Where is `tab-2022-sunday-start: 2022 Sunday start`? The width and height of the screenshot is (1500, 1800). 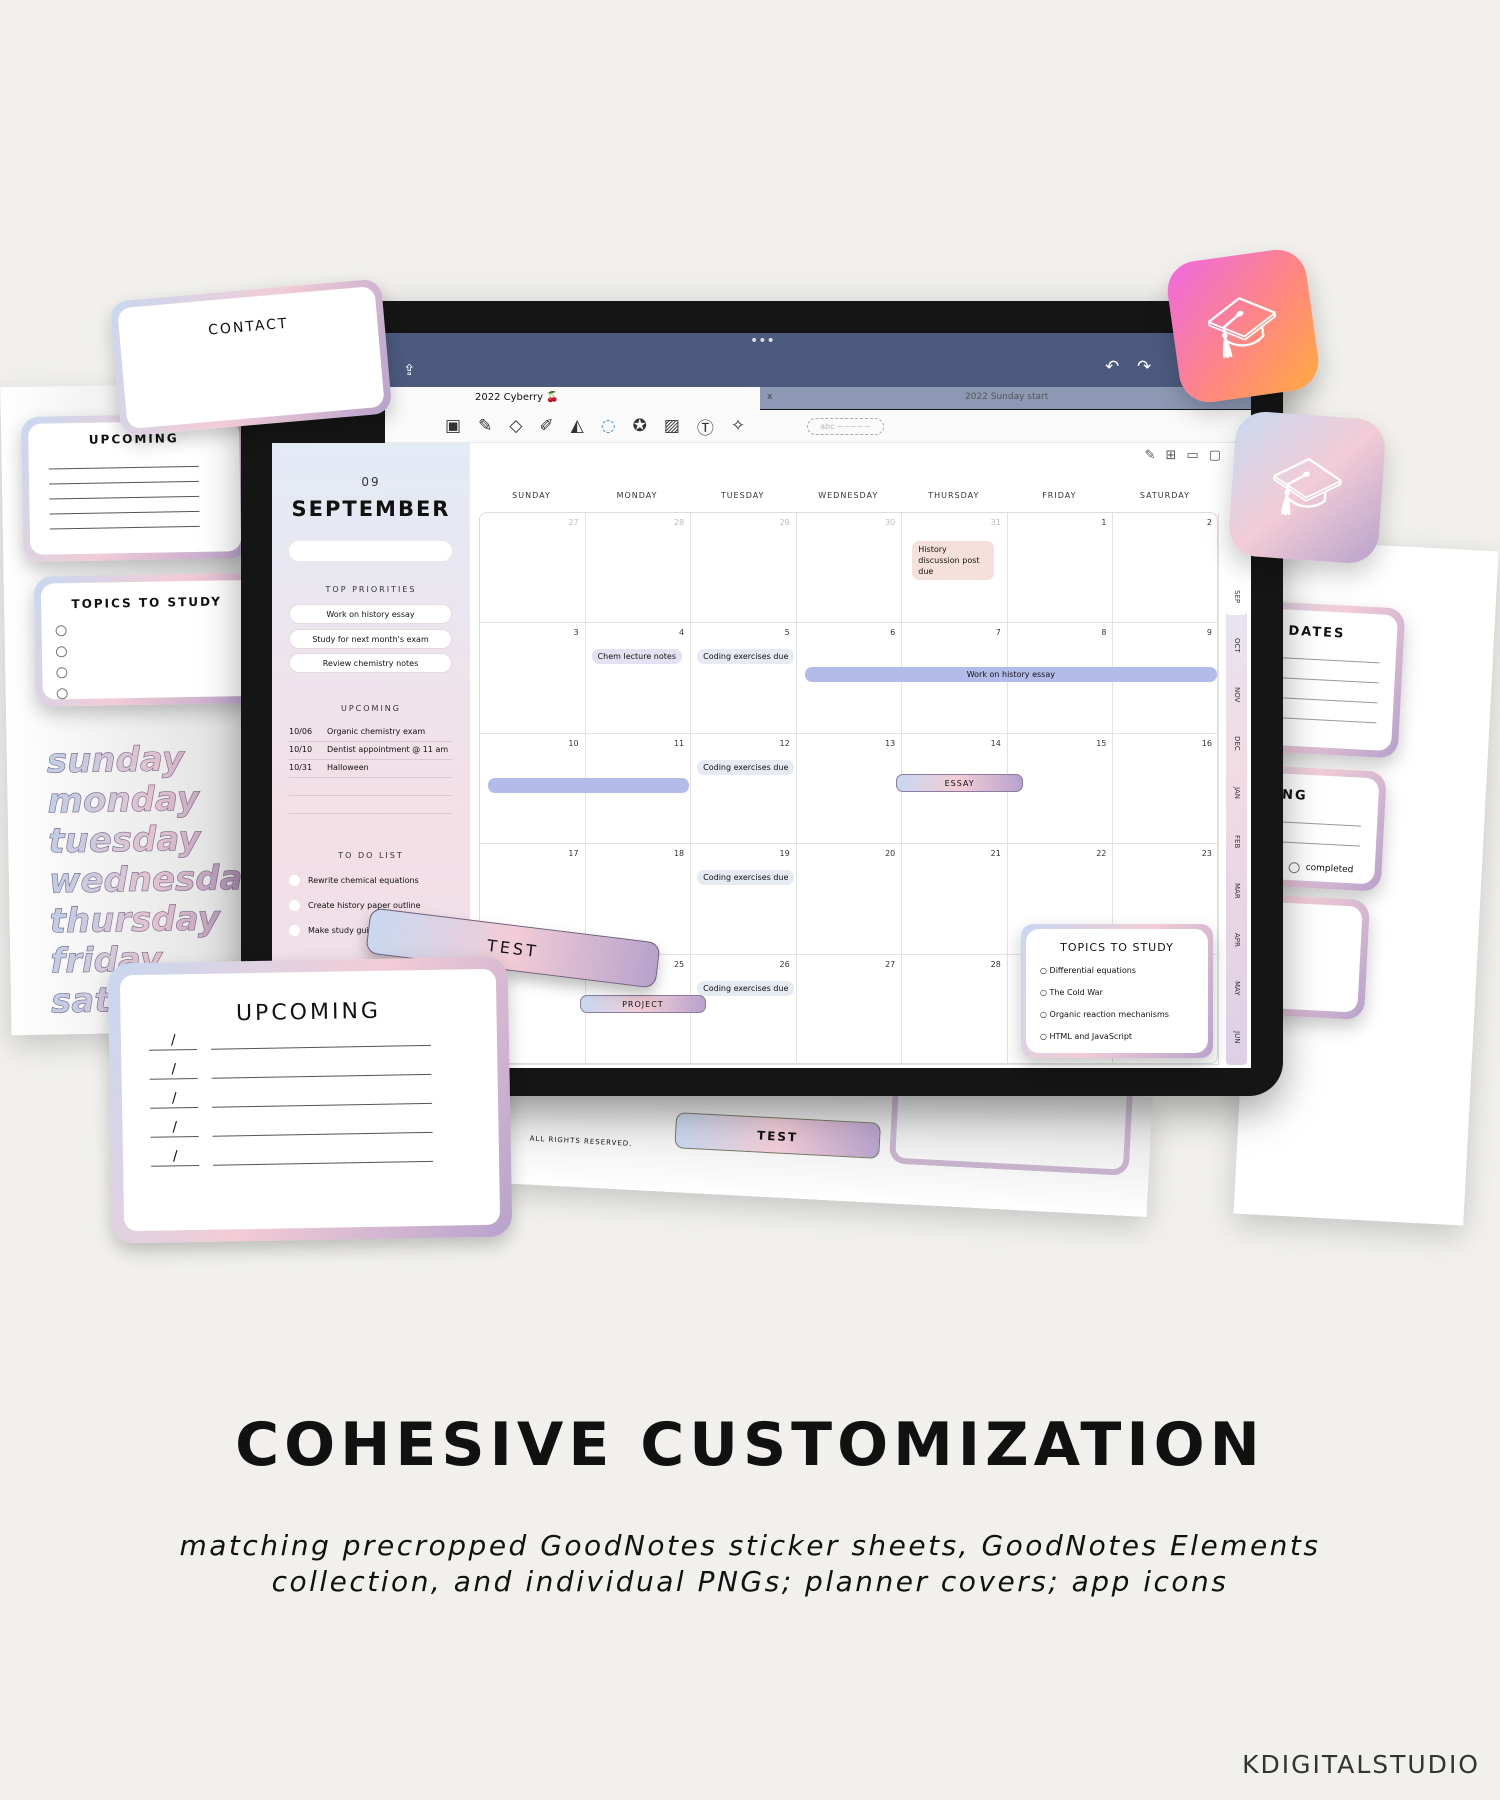
tab-2022-sunday-start: 2022 Sunday start is located at coordinates (1006, 397).